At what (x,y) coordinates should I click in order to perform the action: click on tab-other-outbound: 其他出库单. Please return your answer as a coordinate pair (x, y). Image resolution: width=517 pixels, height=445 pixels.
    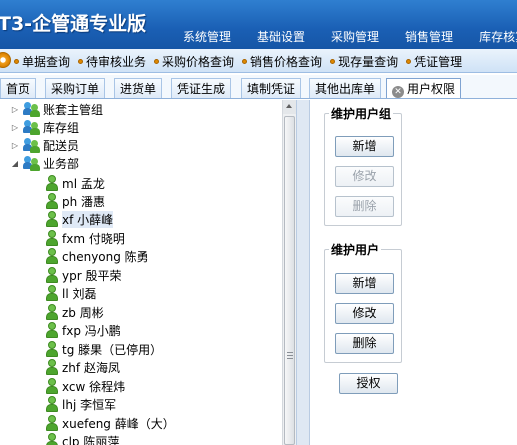
    Looking at the image, I should click on (345, 88).